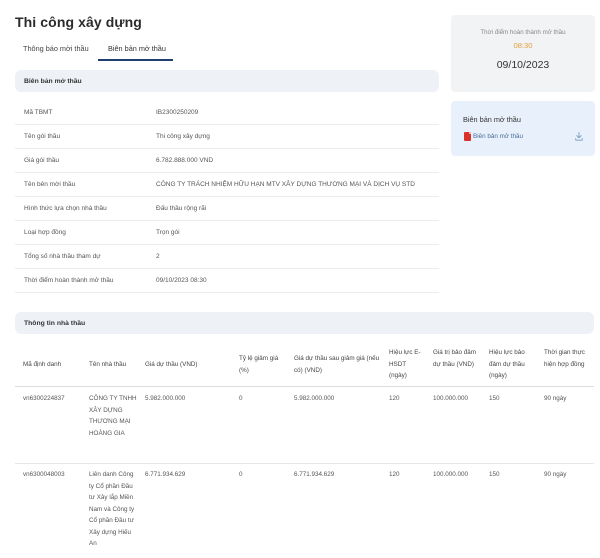 The height and width of the screenshot is (558, 600). Describe the element at coordinates (523, 128) in the screenshot. I see `opening-record-file-card: Biên bản mở thầu Biên bản mở thầu` at that location.